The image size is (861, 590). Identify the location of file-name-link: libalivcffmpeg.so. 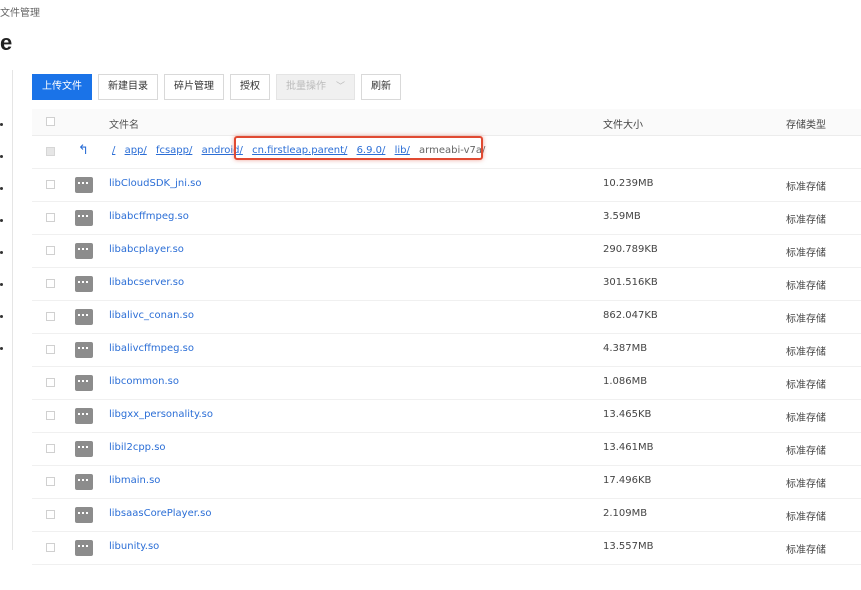
(151, 348).